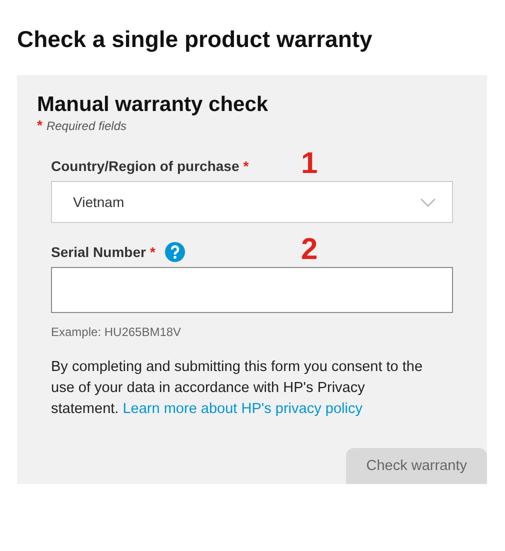  Describe the element at coordinates (86, 126) in the screenshot. I see `required-note: Required fields` at that location.